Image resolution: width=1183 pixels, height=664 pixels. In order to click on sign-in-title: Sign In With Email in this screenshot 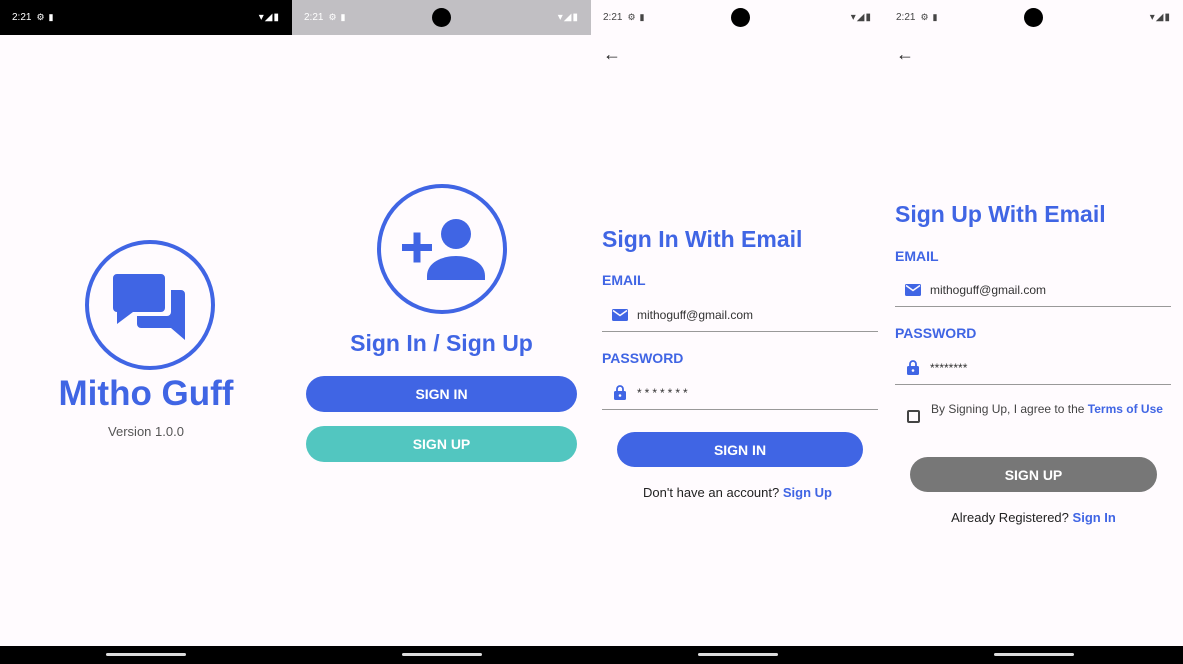, I will do `click(702, 239)`.